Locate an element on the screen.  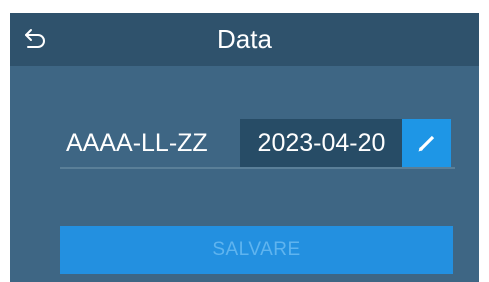
back-arrow-icon is located at coordinates (35, 38).